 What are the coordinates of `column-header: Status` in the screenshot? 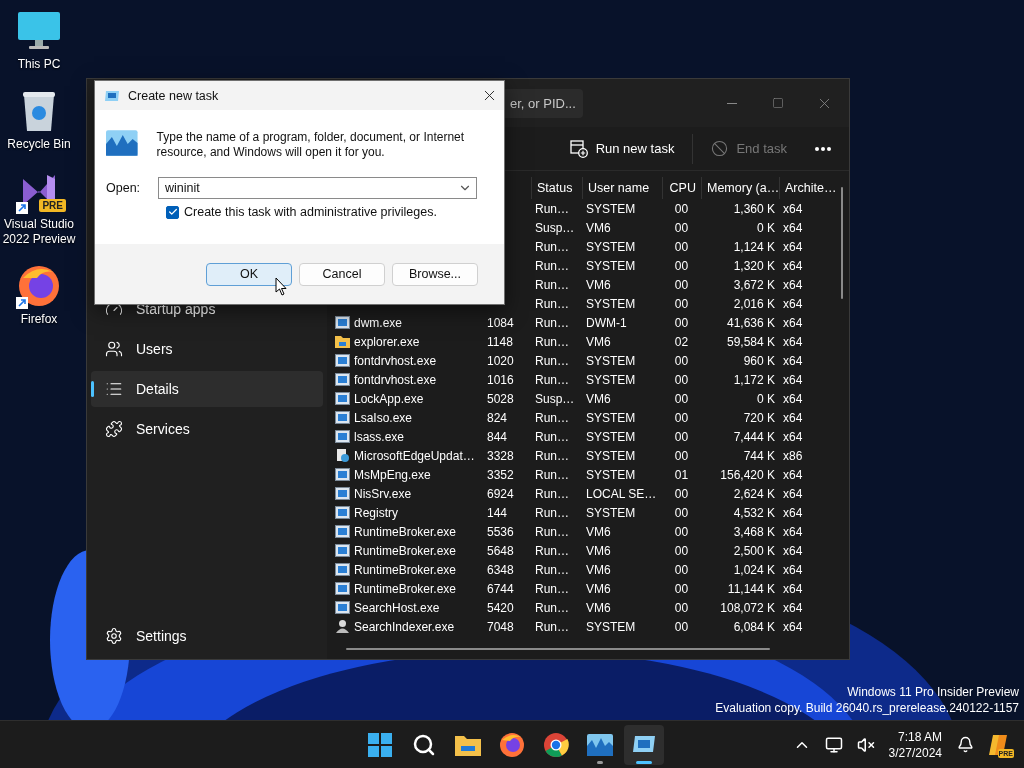 It's located at (556, 188).